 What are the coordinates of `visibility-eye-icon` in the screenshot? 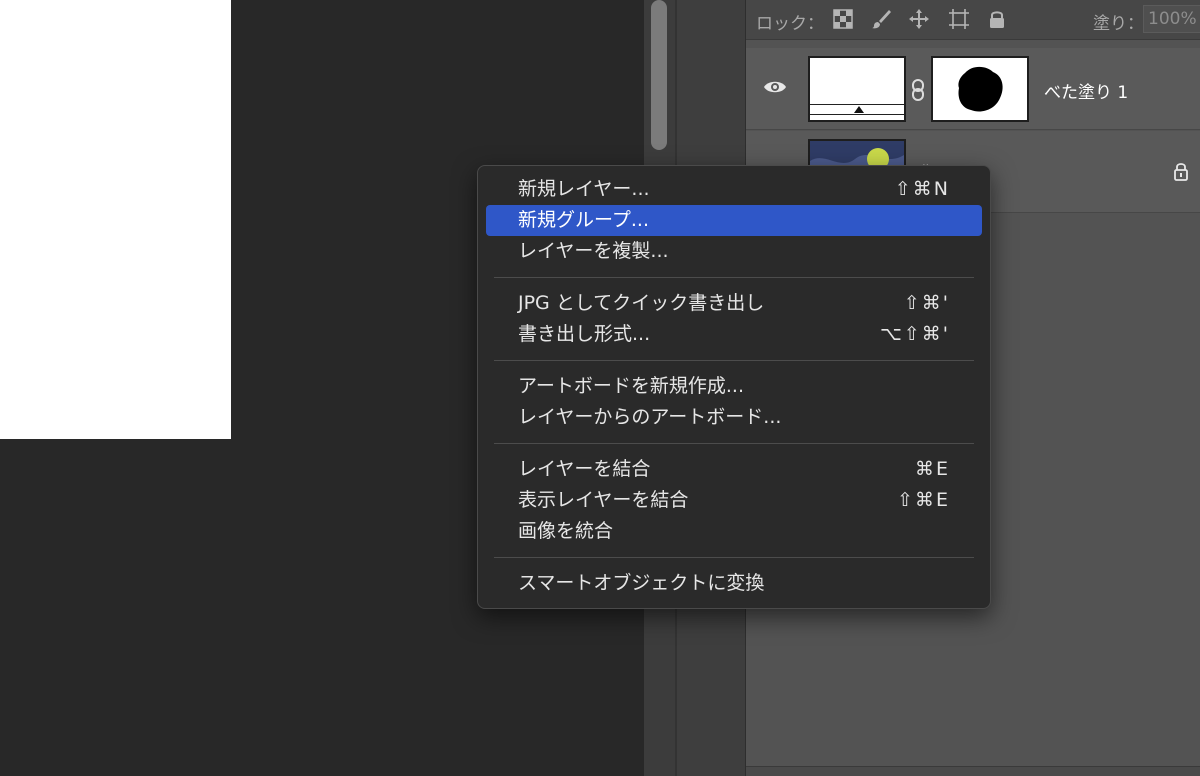 It's located at (775, 87).